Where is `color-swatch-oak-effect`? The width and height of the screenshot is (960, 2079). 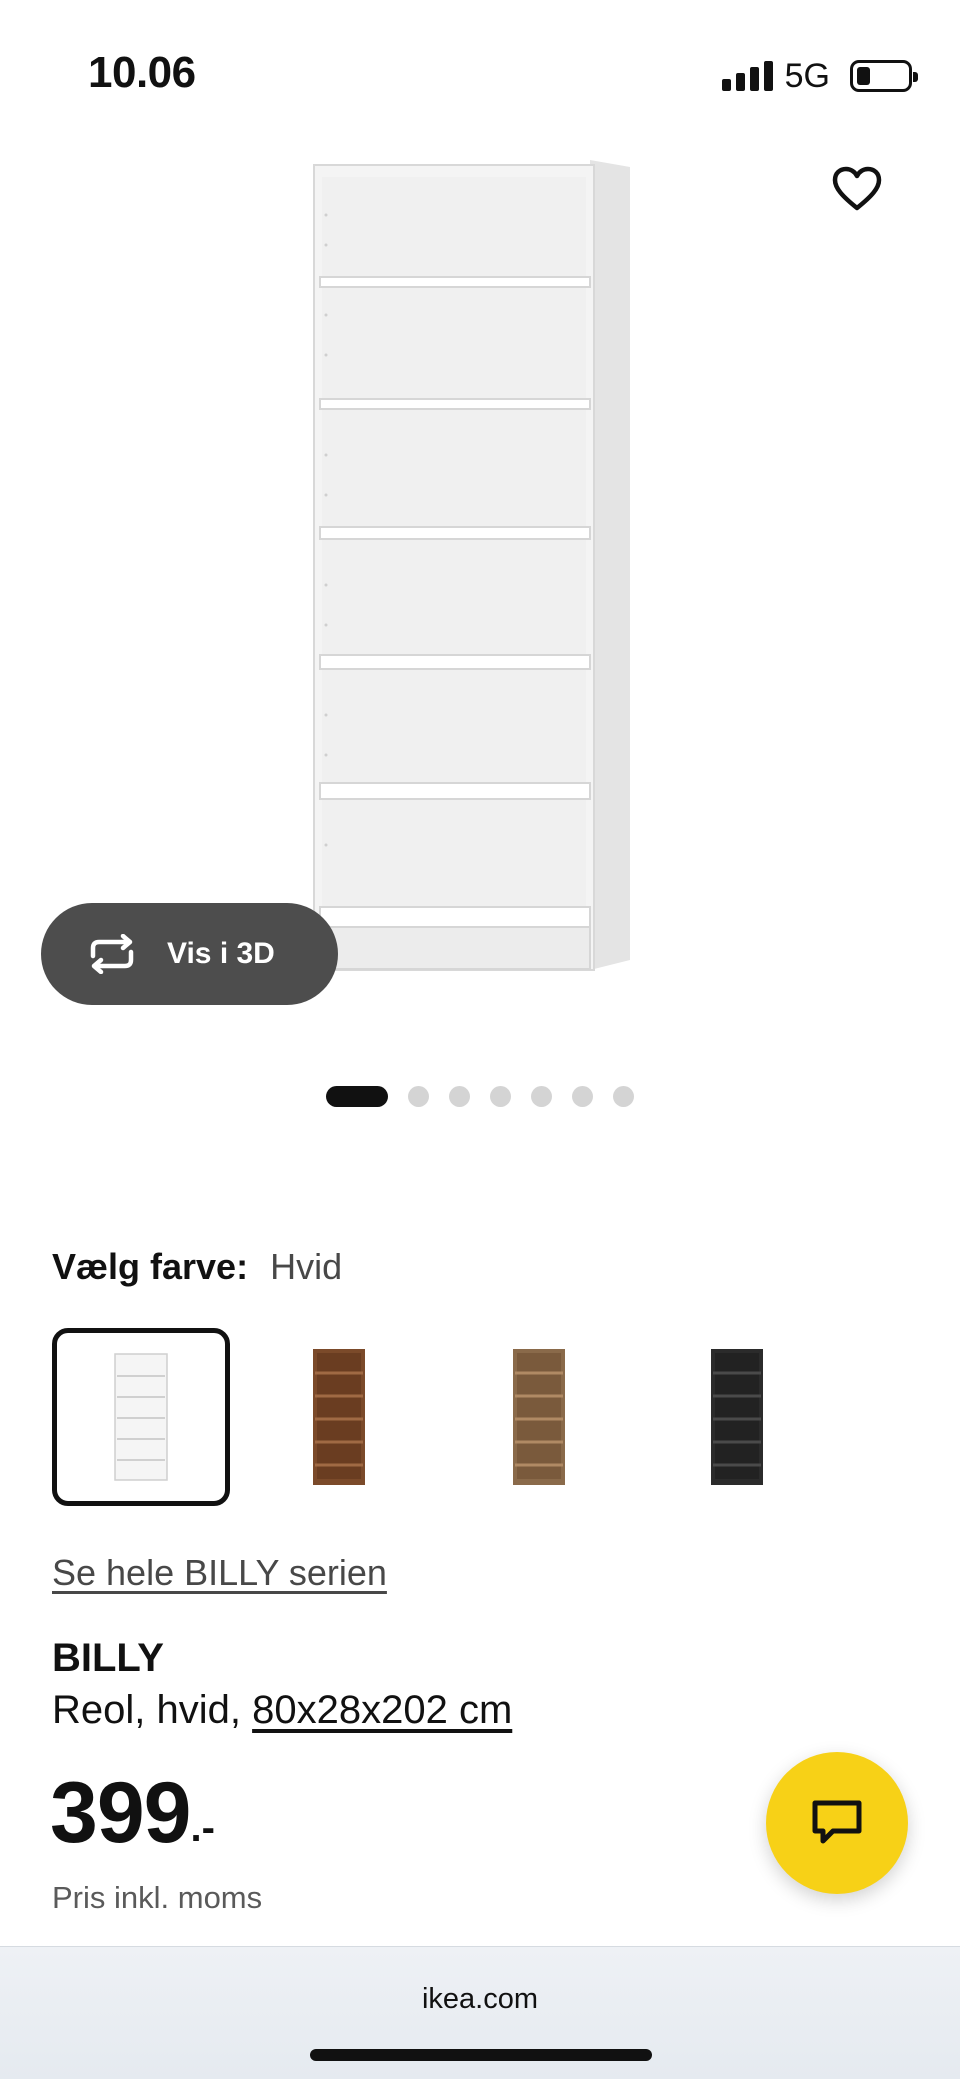
color-swatch-oak-effect is located at coordinates (539, 1417).